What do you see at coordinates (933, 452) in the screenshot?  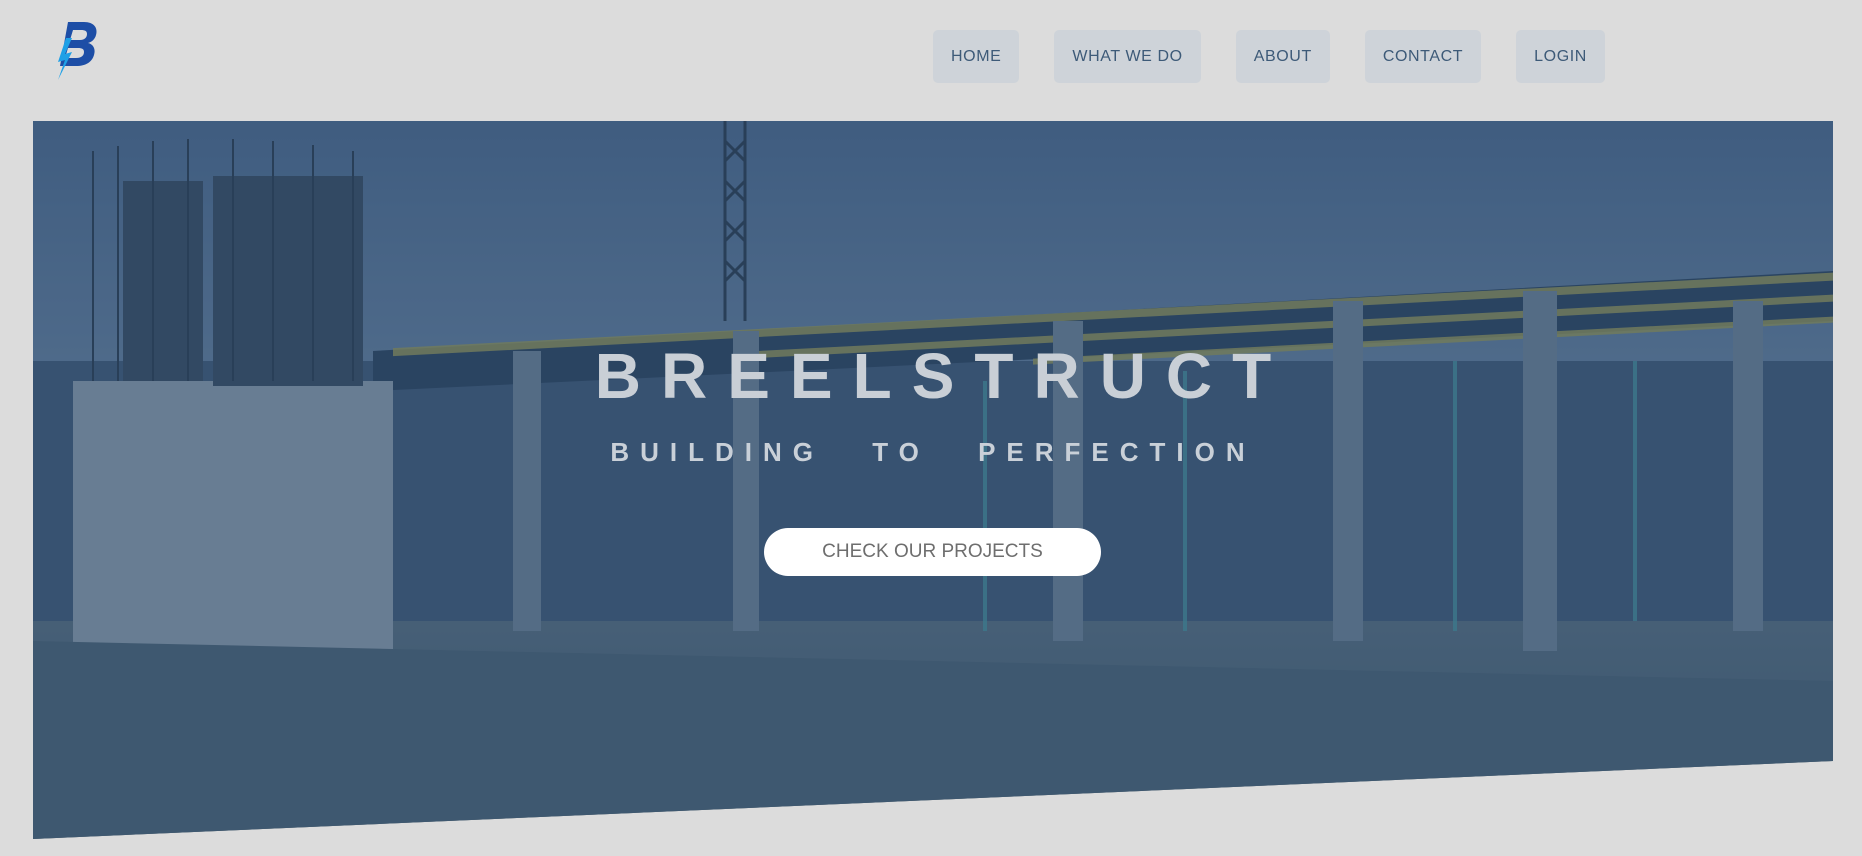 I see `hero-subtitle: BUILDING TO PERFECTION` at bounding box center [933, 452].